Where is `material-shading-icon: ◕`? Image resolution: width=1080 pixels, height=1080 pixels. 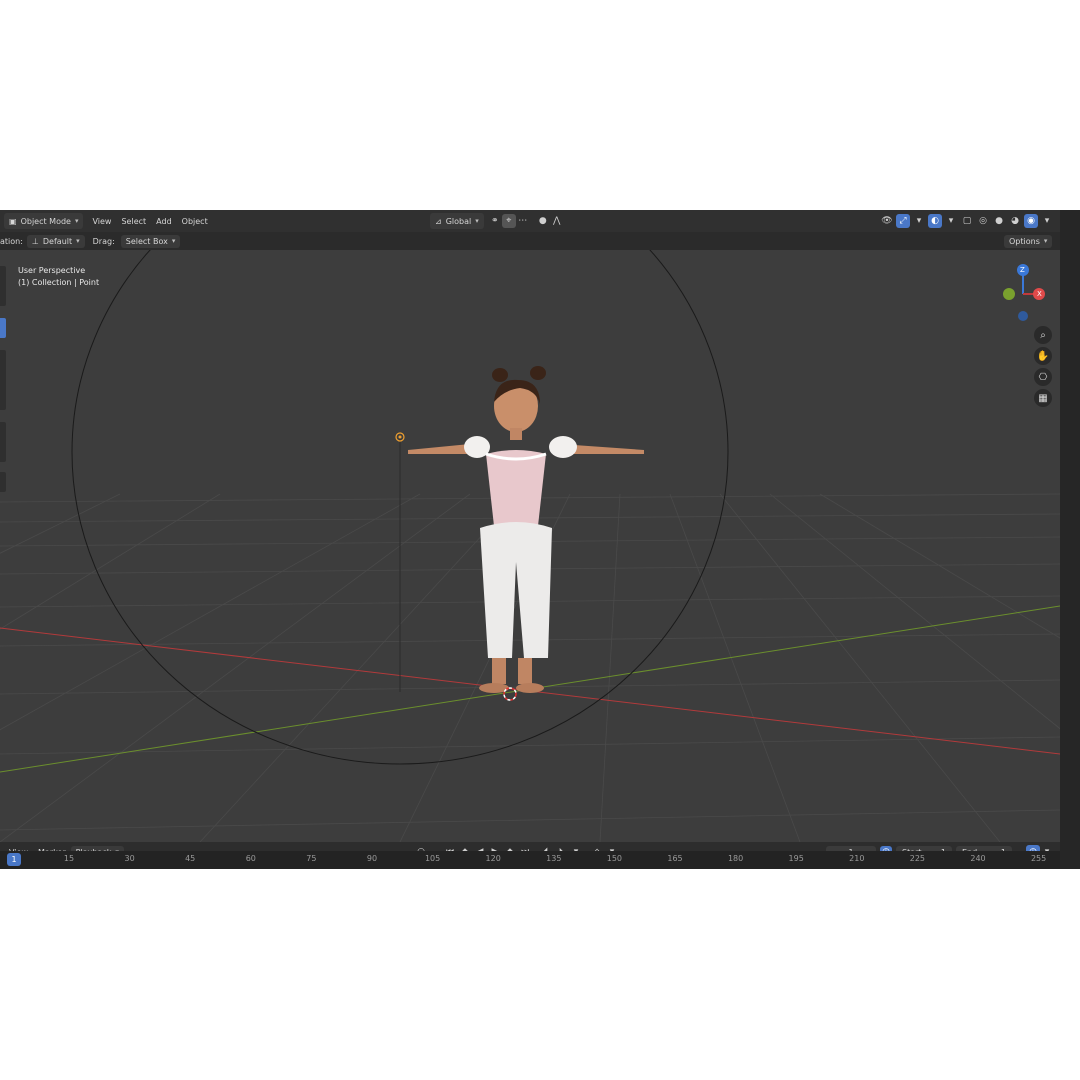 material-shading-icon: ◕ is located at coordinates (1015, 221).